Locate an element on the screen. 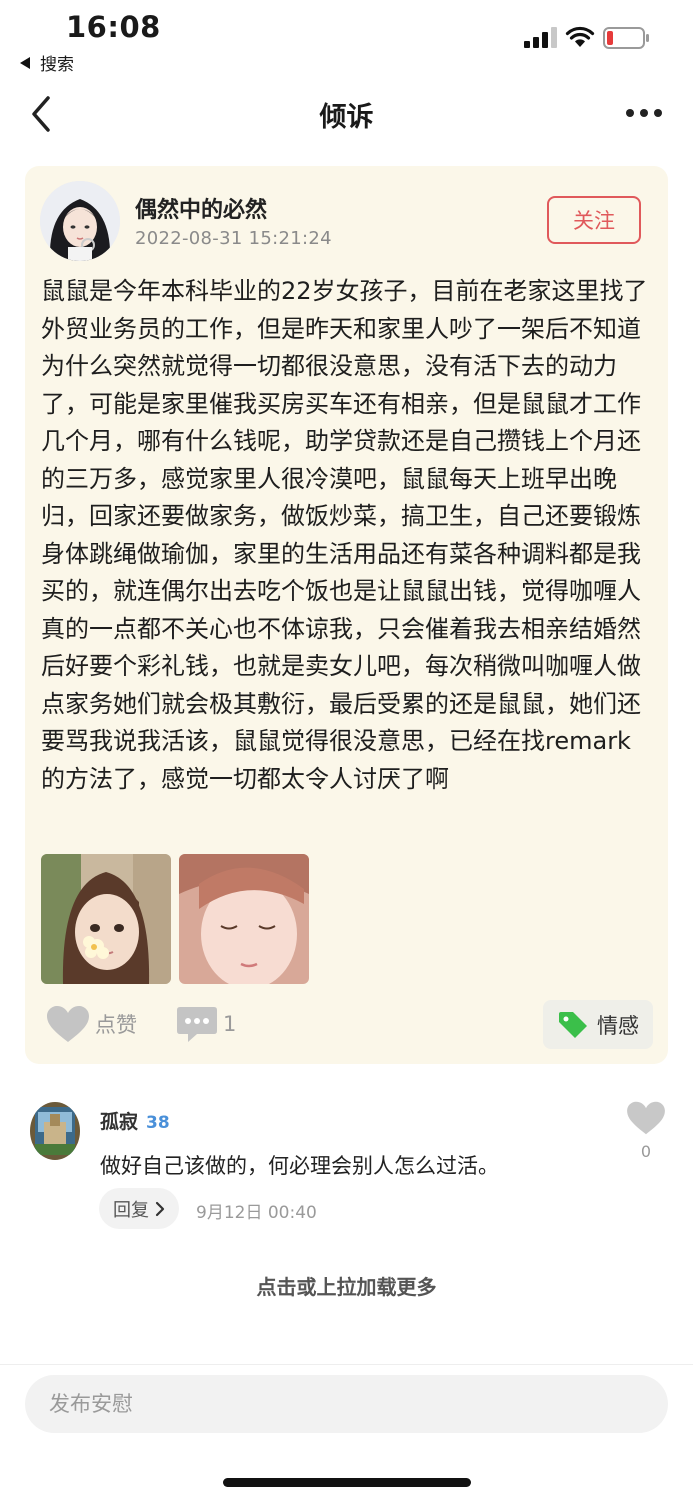  reply-button: 回复 is located at coordinates (139, 1208).